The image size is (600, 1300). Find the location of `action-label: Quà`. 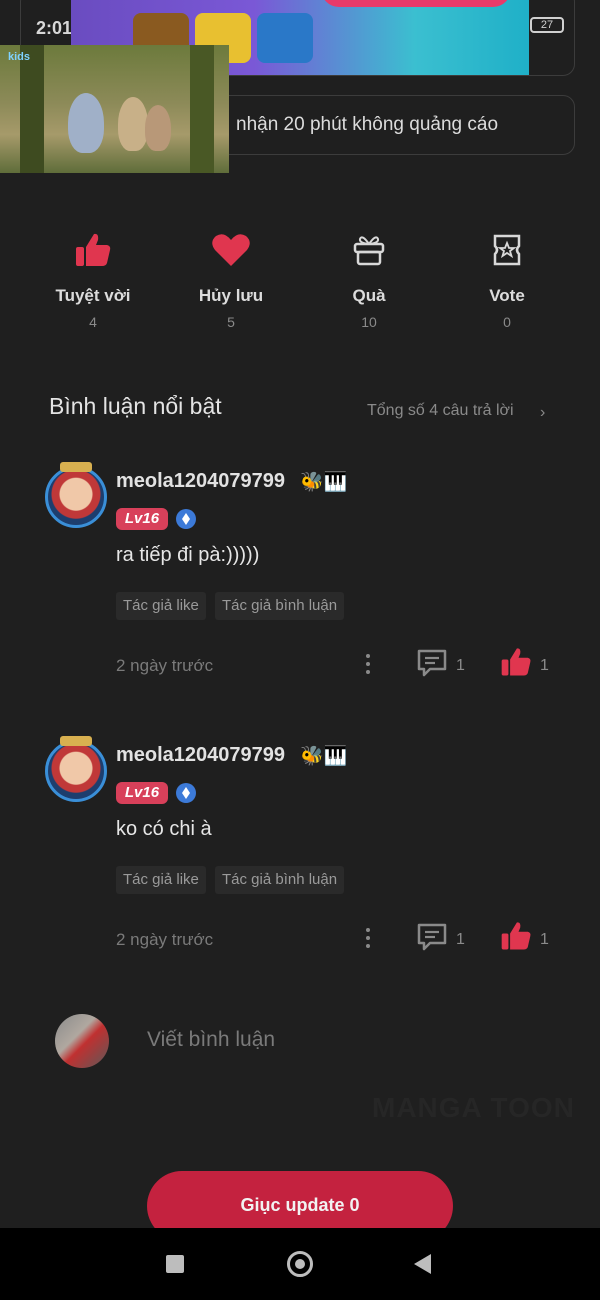

action-label: Quà is located at coordinates (369, 295).